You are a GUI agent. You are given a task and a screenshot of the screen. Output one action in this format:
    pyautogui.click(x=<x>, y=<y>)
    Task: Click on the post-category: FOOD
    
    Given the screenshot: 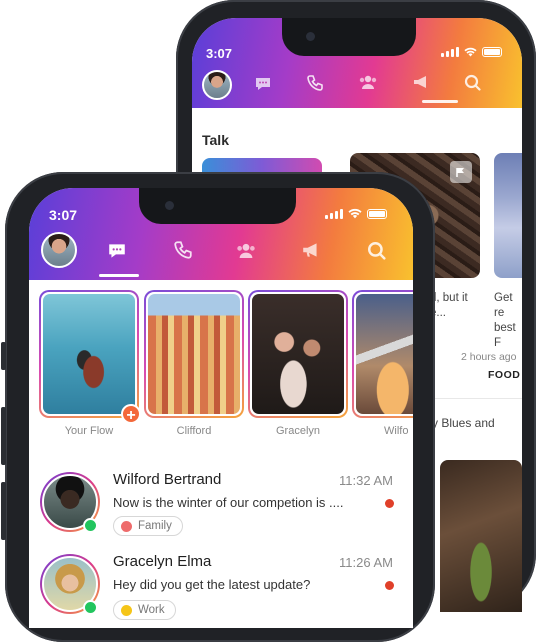 What is the action you would take?
    pyautogui.click(x=504, y=375)
    